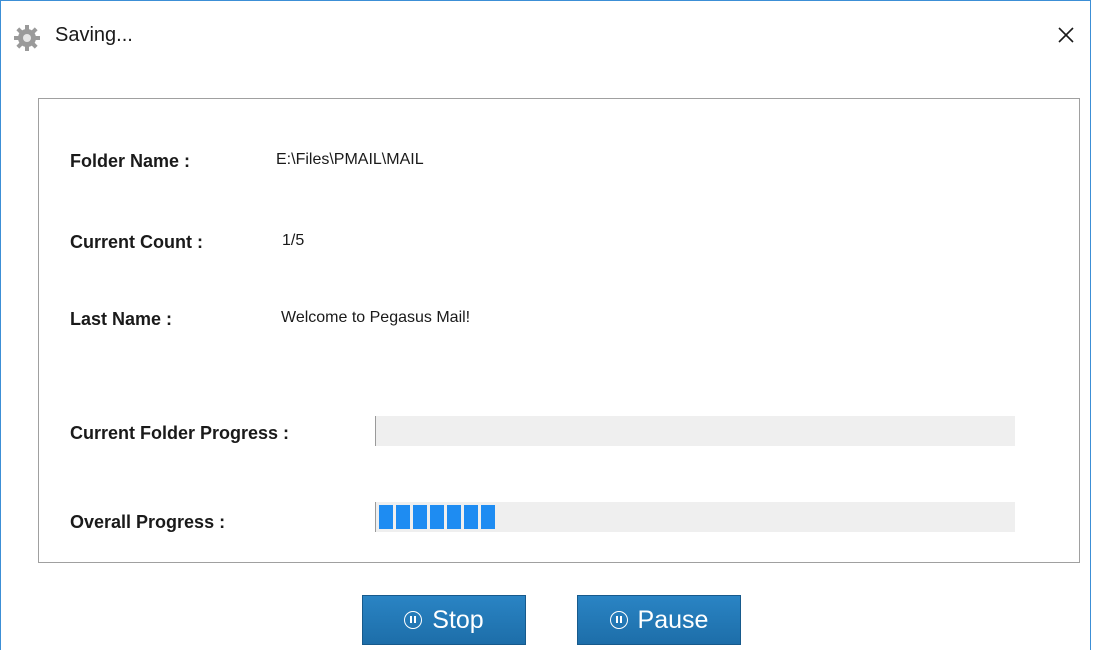 The width and height of the screenshot is (1093, 650). What do you see at coordinates (180, 433) in the screenshot?
I see `current-folder-progress-label: Current Folder Progress :` at bounding box center [180, 433].